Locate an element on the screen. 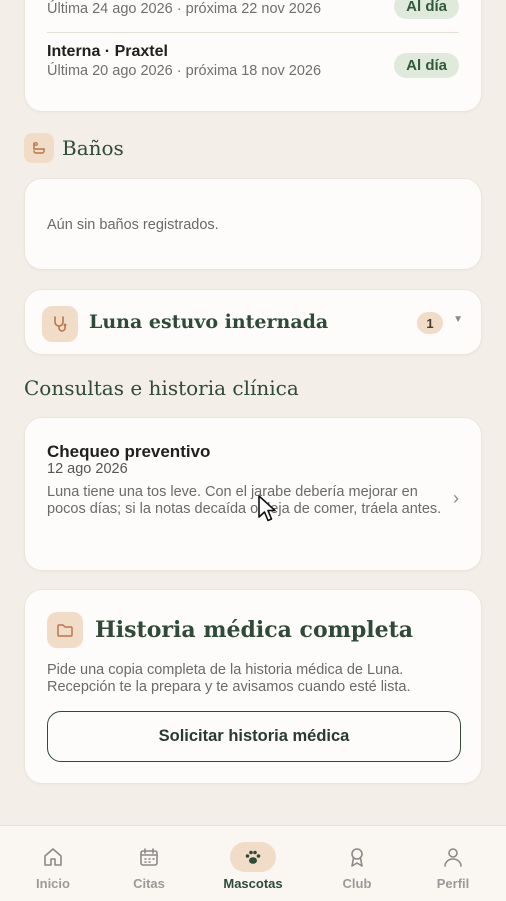 This screenshot has width=506, height=901. banos-section-header: Baños is located at coordinates (74, 148).